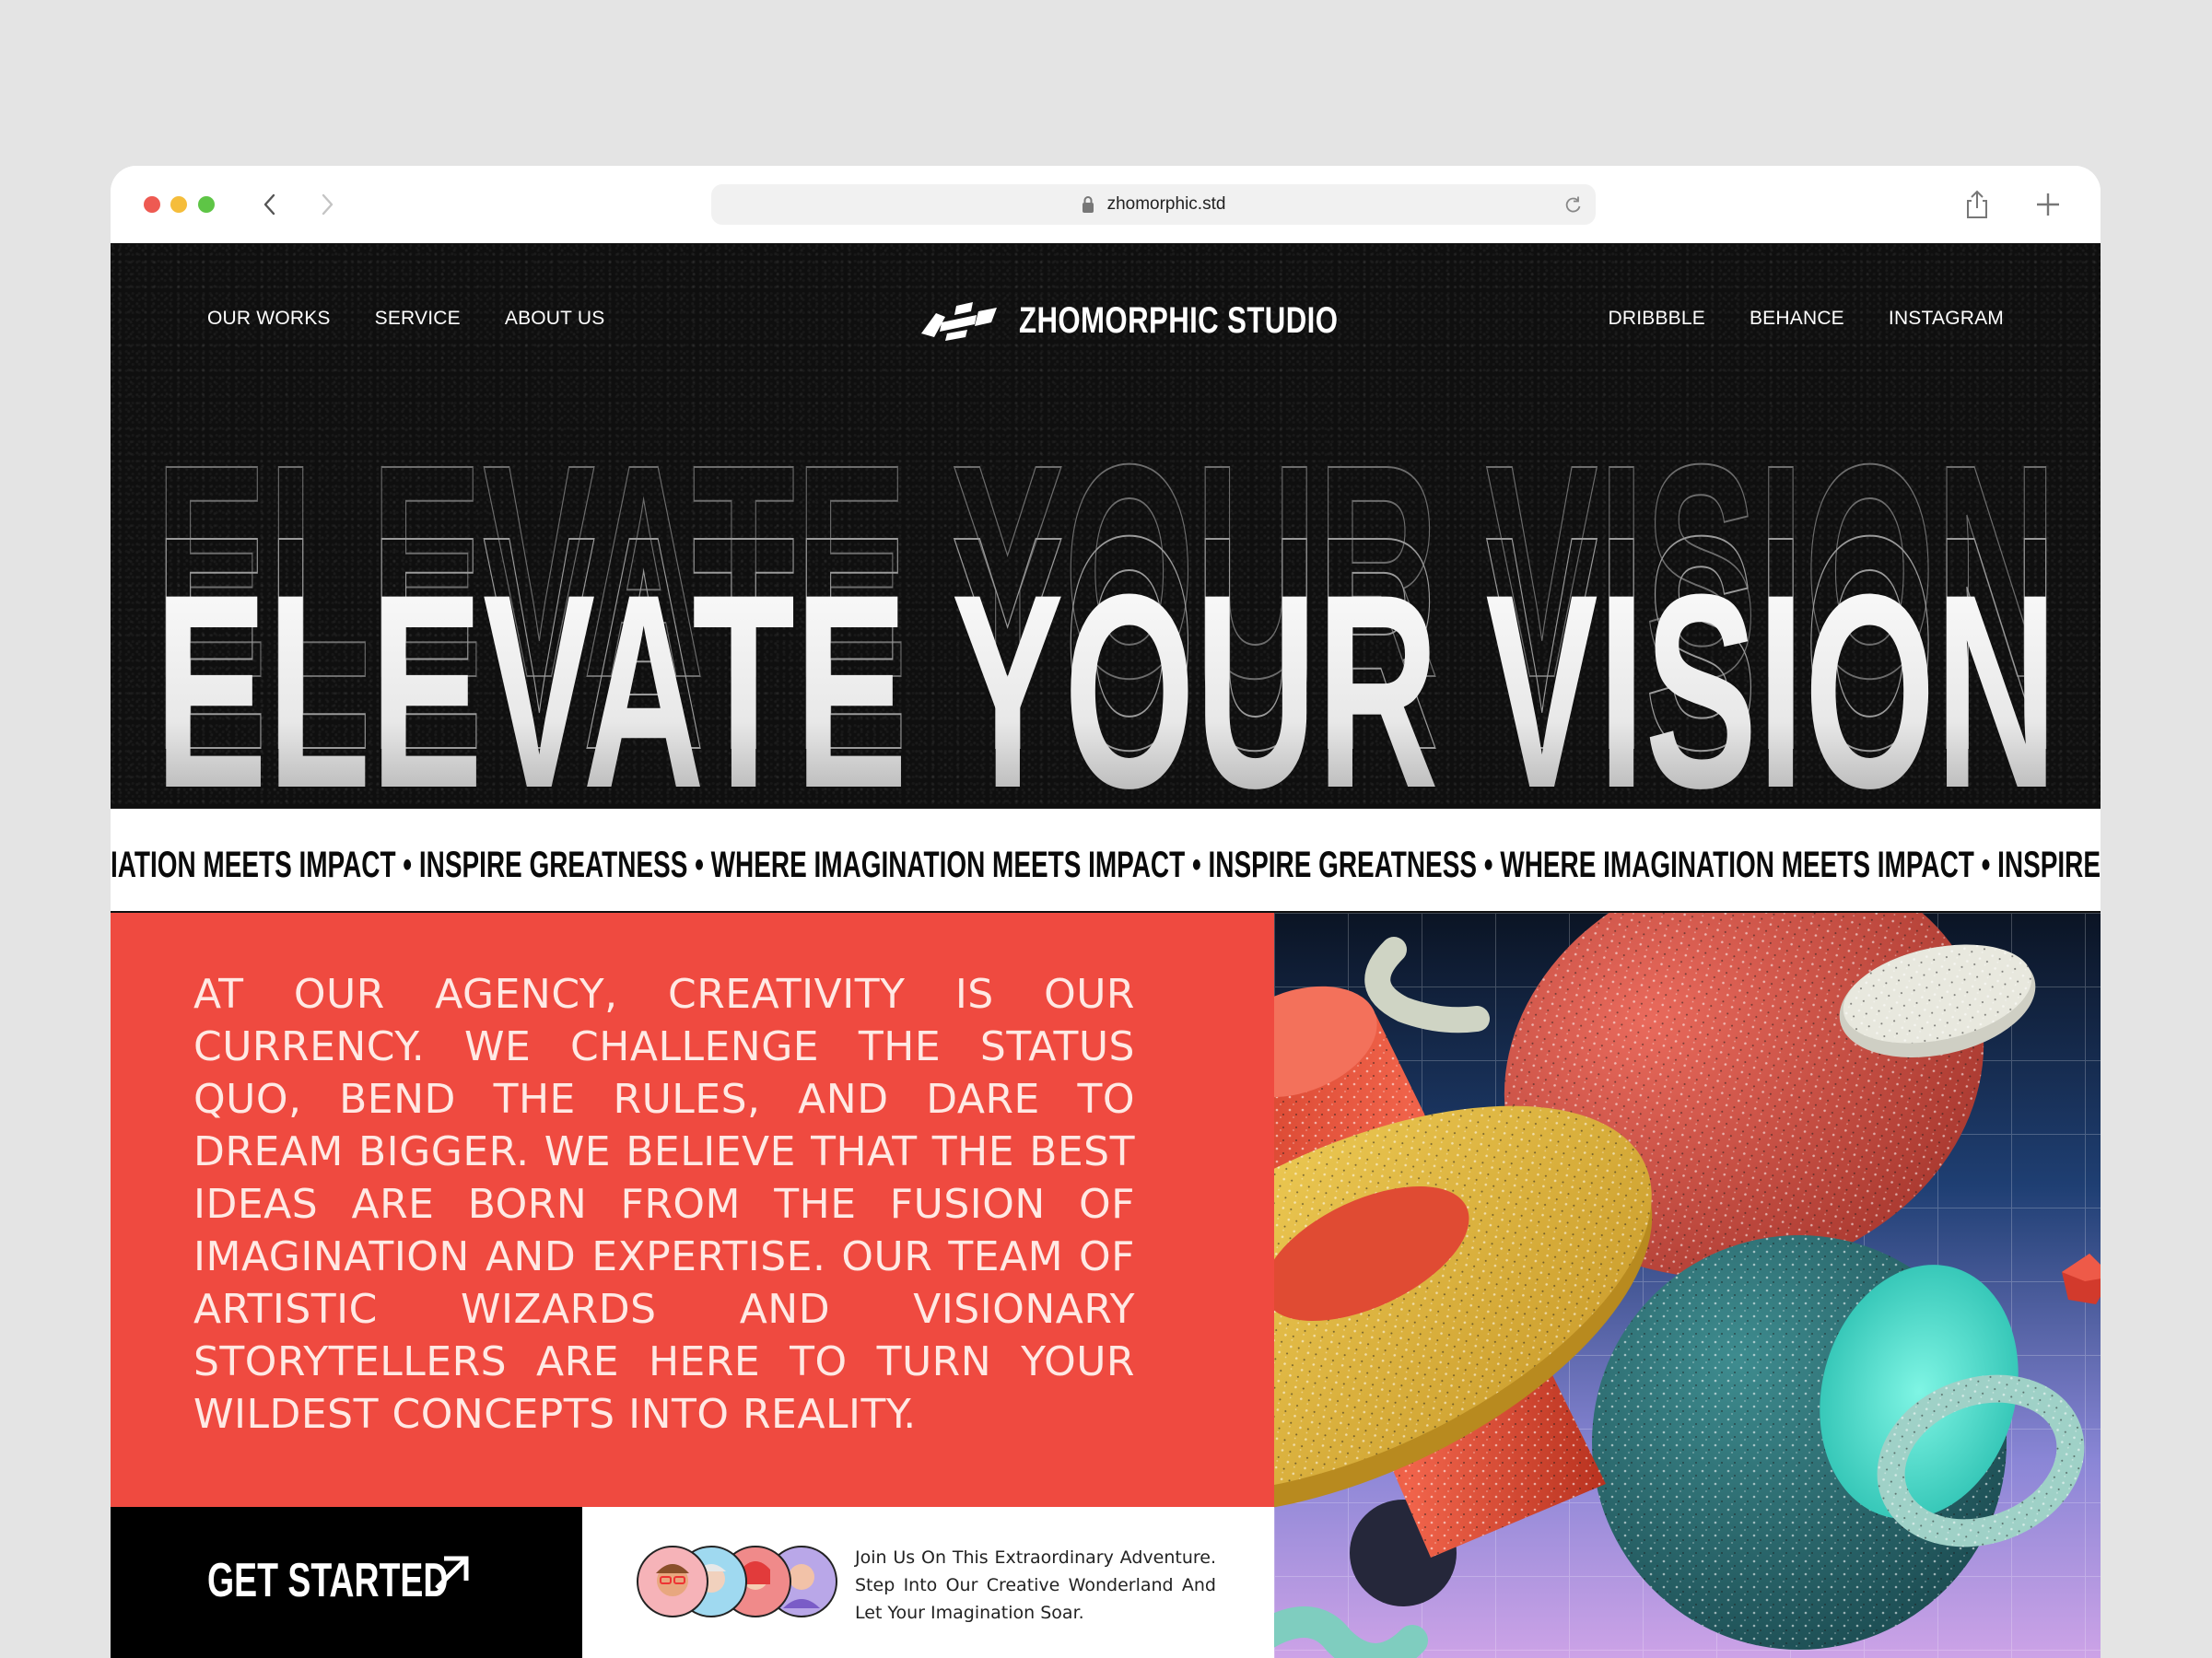 The width and height of the screenshot is (2212, 1658). I want to click on logo-mark-icon, so click(959, 321).